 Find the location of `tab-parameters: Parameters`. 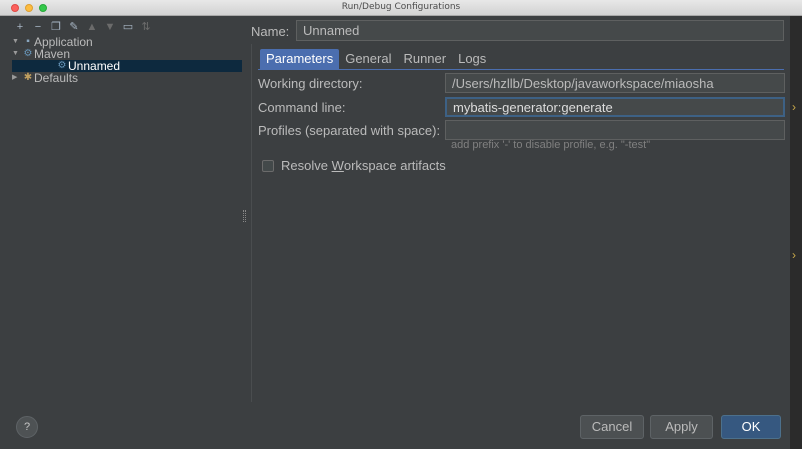

tab-parameters: Parameters is located at coordinates (300, 59).